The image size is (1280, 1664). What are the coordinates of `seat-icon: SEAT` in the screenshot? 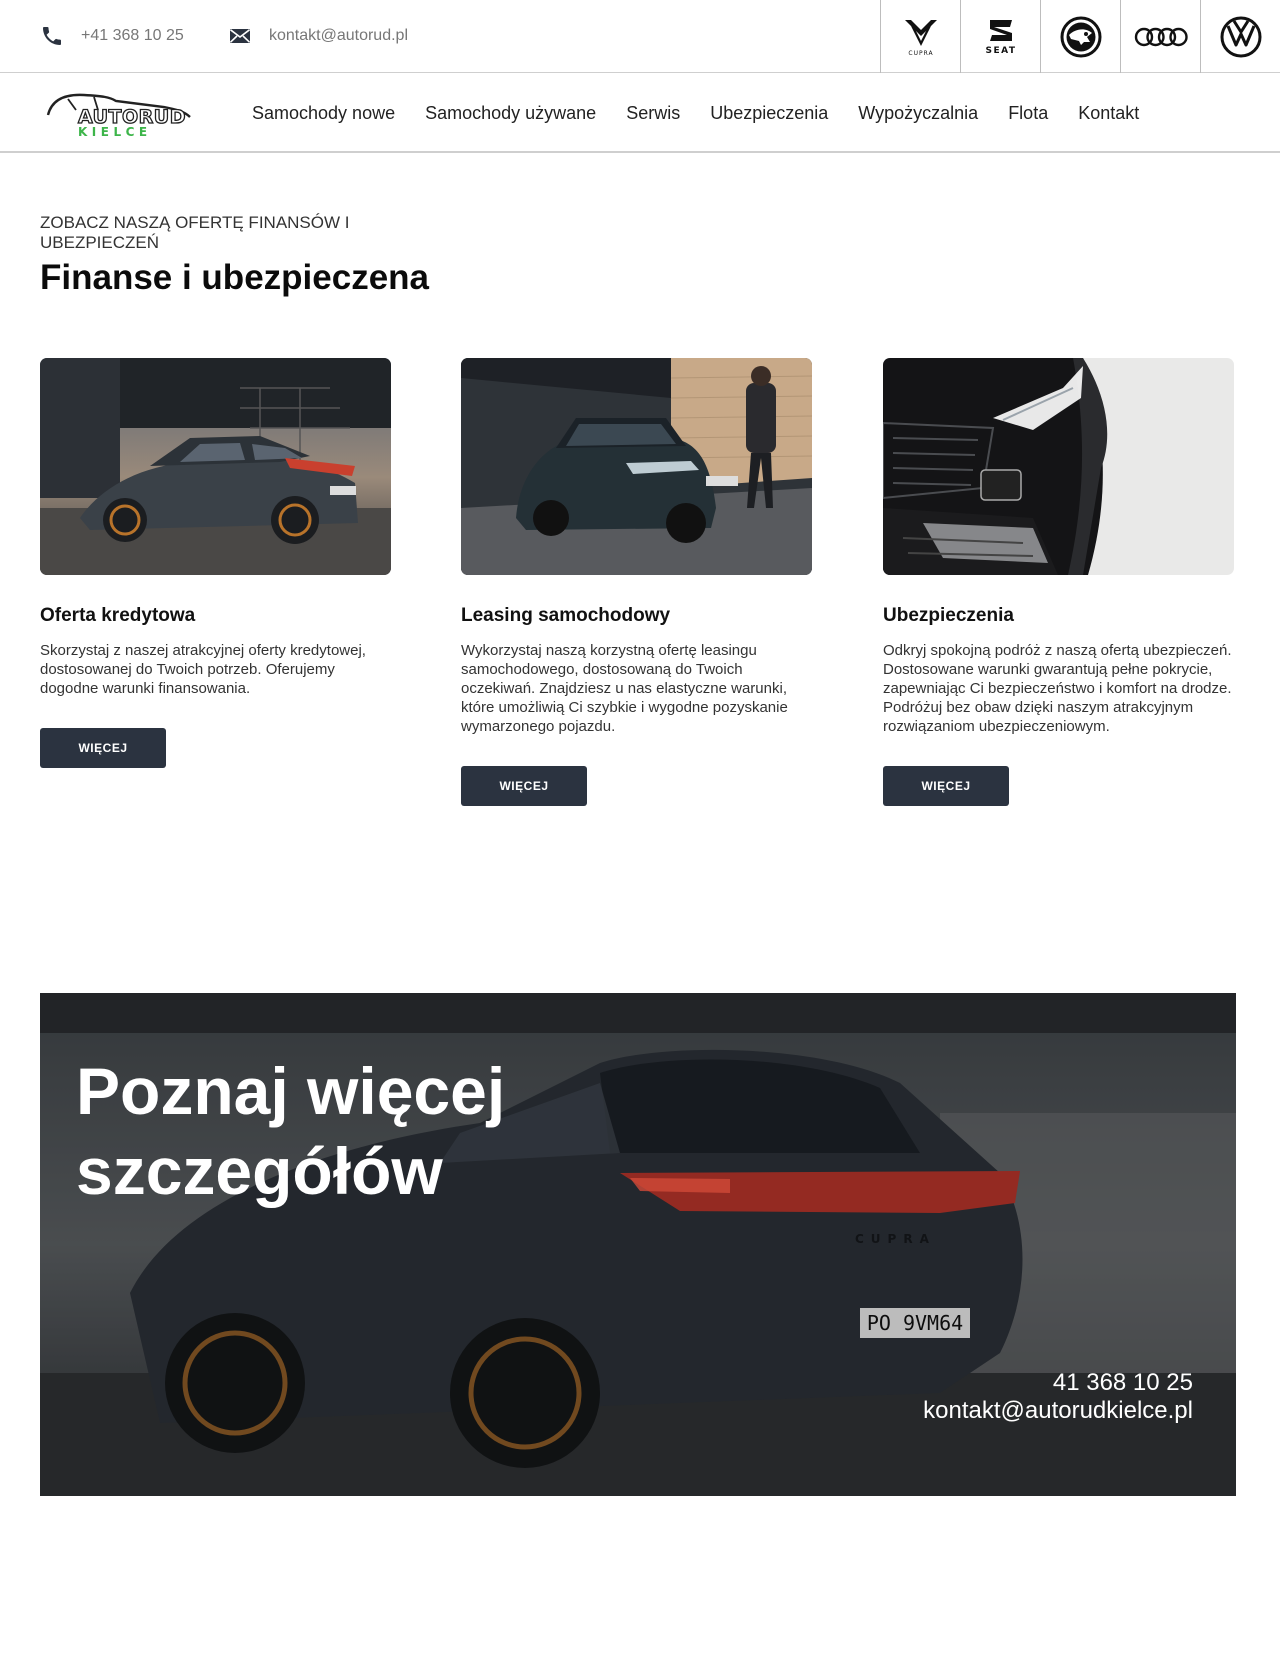 It's located at (1000, 37).